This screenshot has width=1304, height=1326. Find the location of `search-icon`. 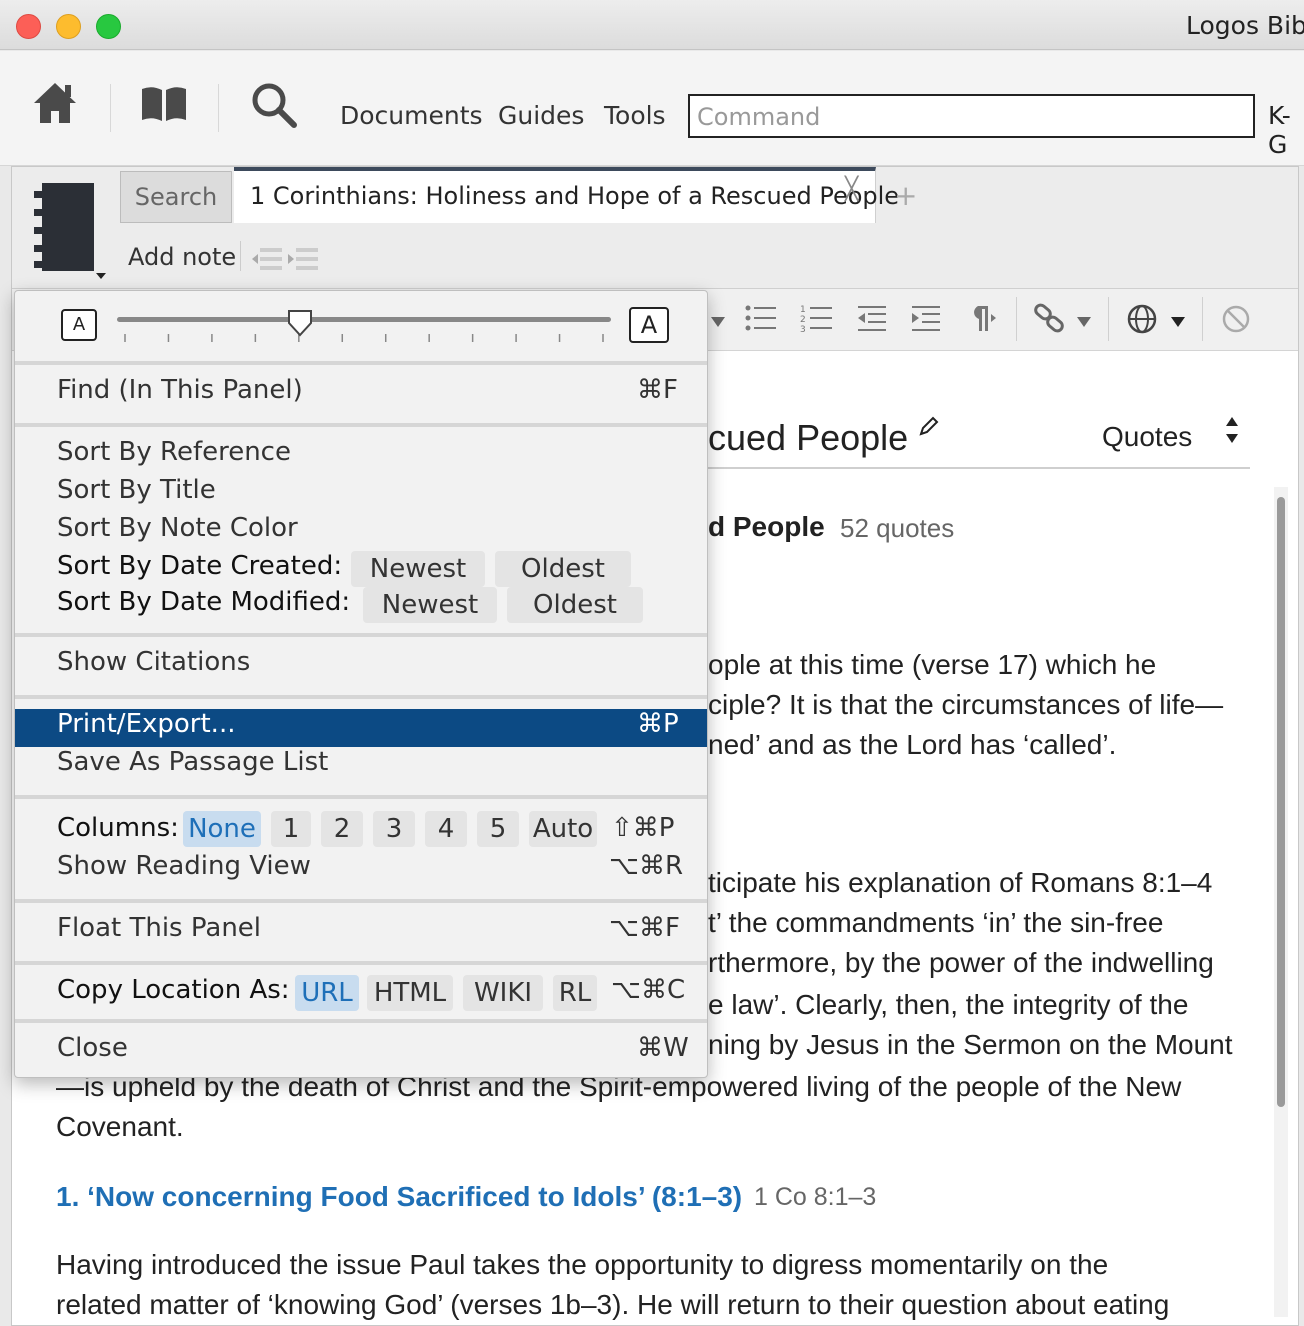

search-icon is located at coordinates (274, 107).